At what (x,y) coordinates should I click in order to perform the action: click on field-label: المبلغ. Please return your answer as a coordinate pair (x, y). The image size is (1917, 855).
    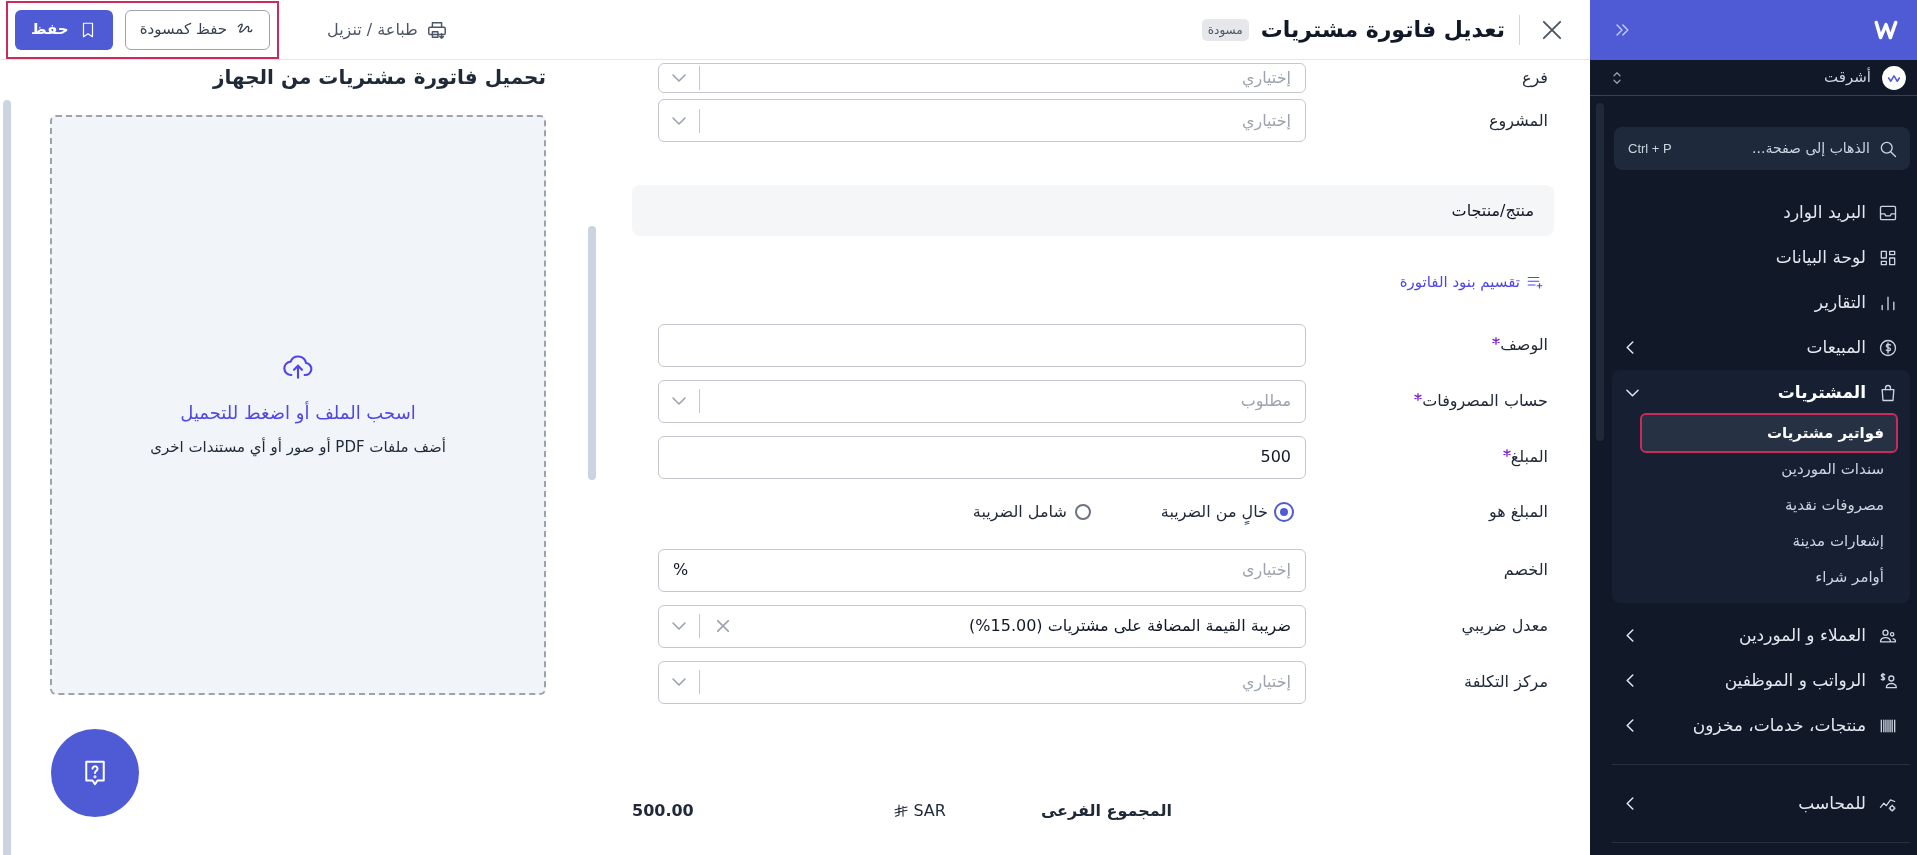
    Looking at the image, I should click on (1529, 457).